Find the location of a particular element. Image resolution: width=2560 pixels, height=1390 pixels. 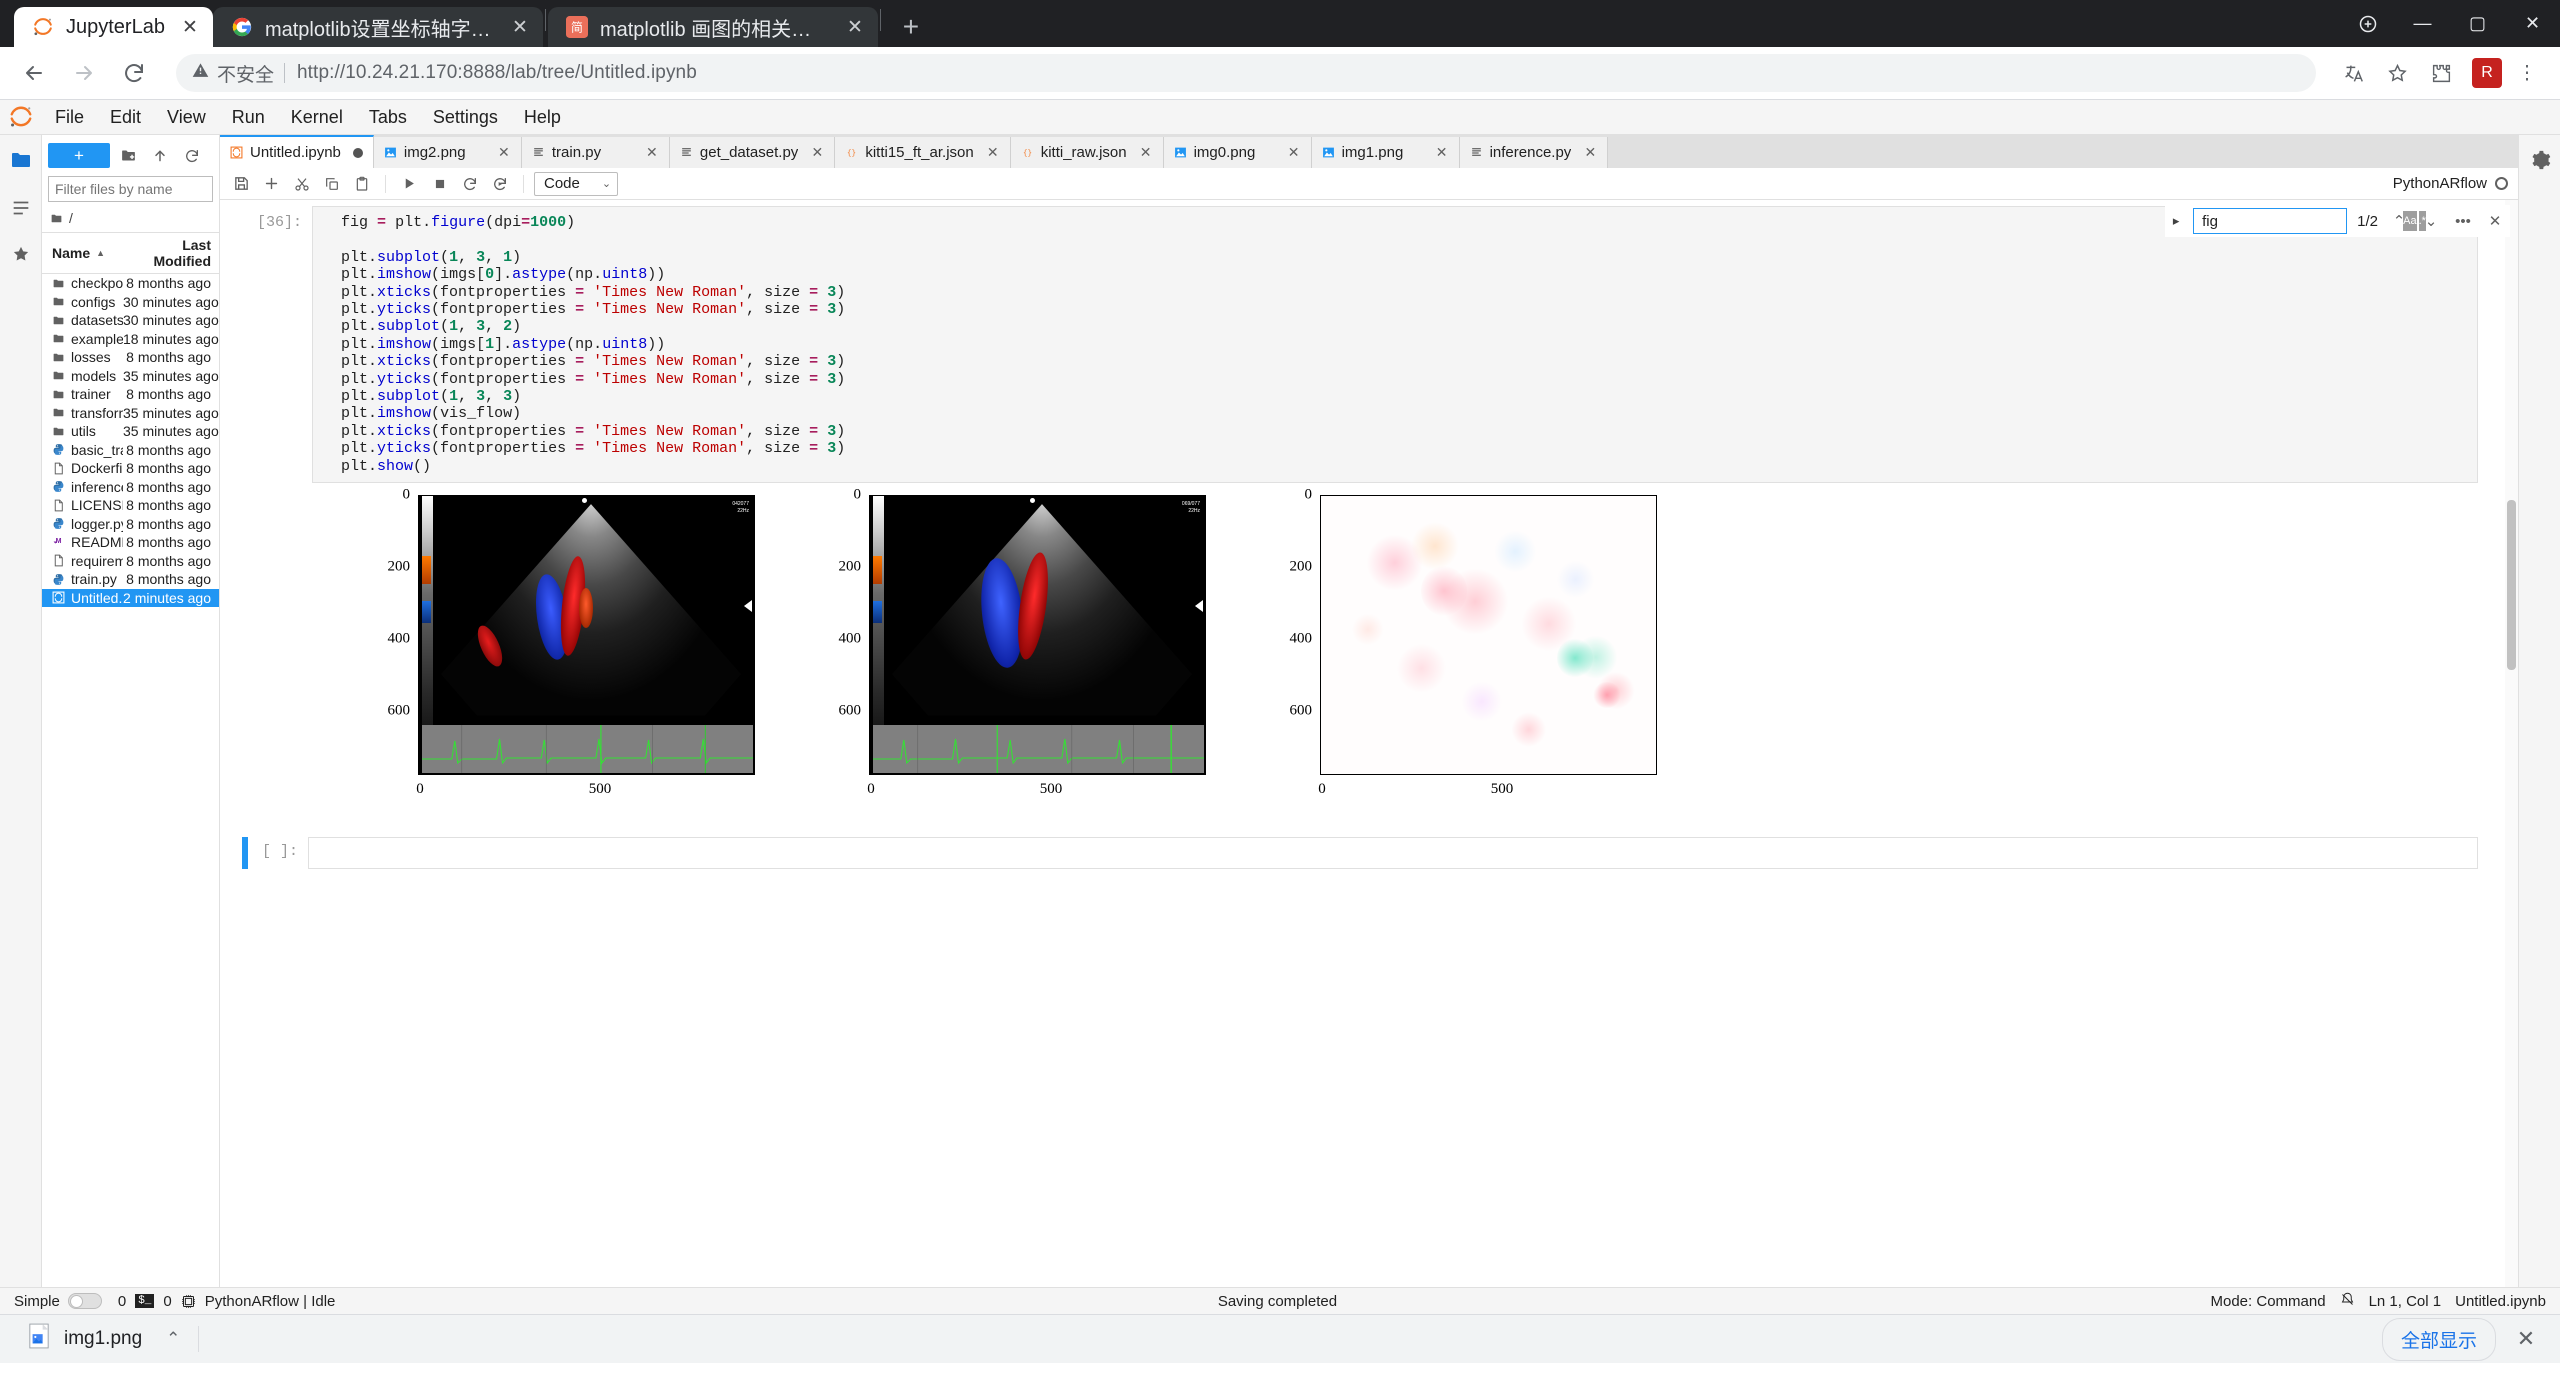

file-browser-icon is located at coordinates (21, 160).